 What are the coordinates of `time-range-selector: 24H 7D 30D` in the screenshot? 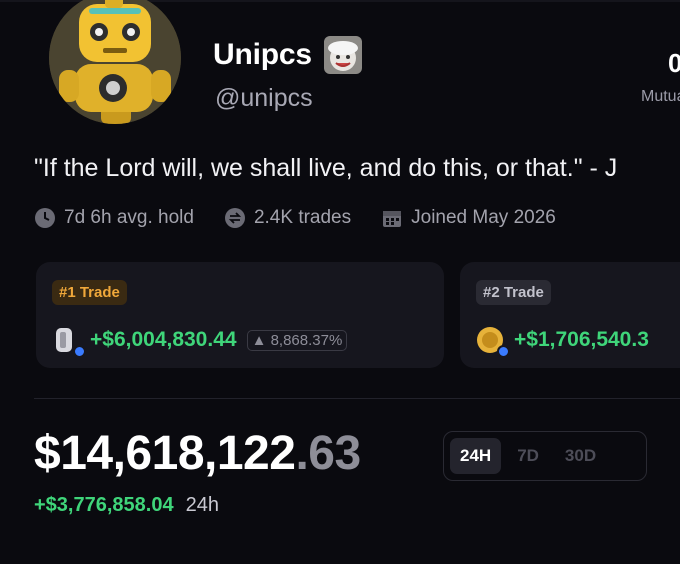 It's located at (545, 456).